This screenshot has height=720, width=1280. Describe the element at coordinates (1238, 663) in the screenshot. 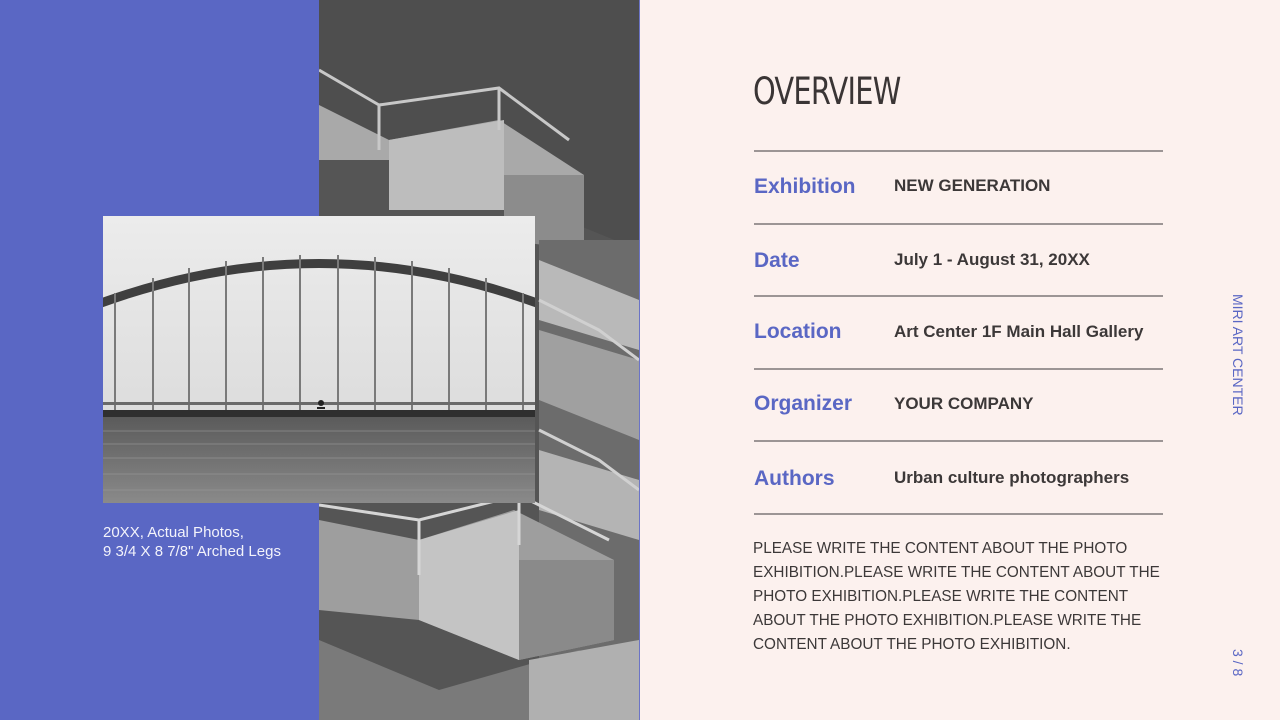

I see `page-number: 3 / 8` at that location.